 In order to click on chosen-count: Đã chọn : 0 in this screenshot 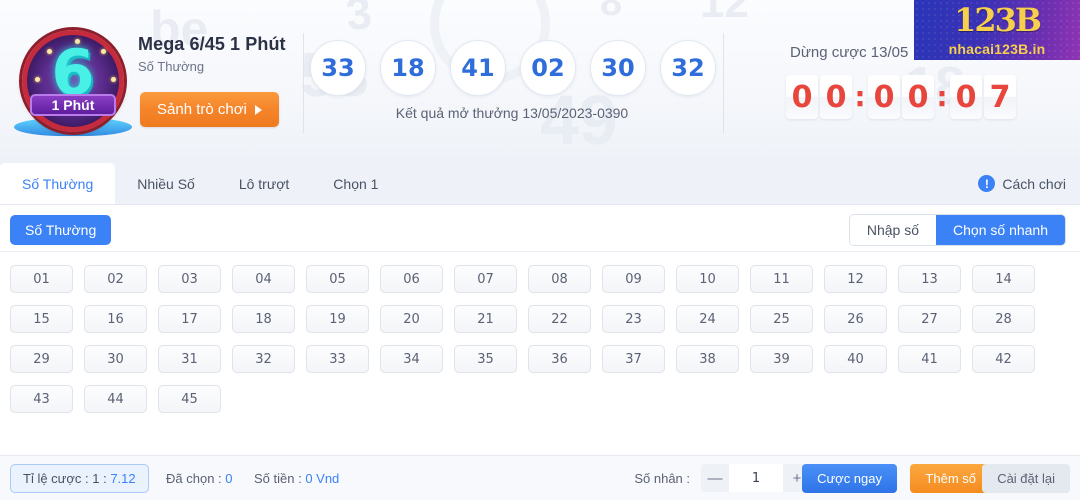, I will do `click(199, 478)`.